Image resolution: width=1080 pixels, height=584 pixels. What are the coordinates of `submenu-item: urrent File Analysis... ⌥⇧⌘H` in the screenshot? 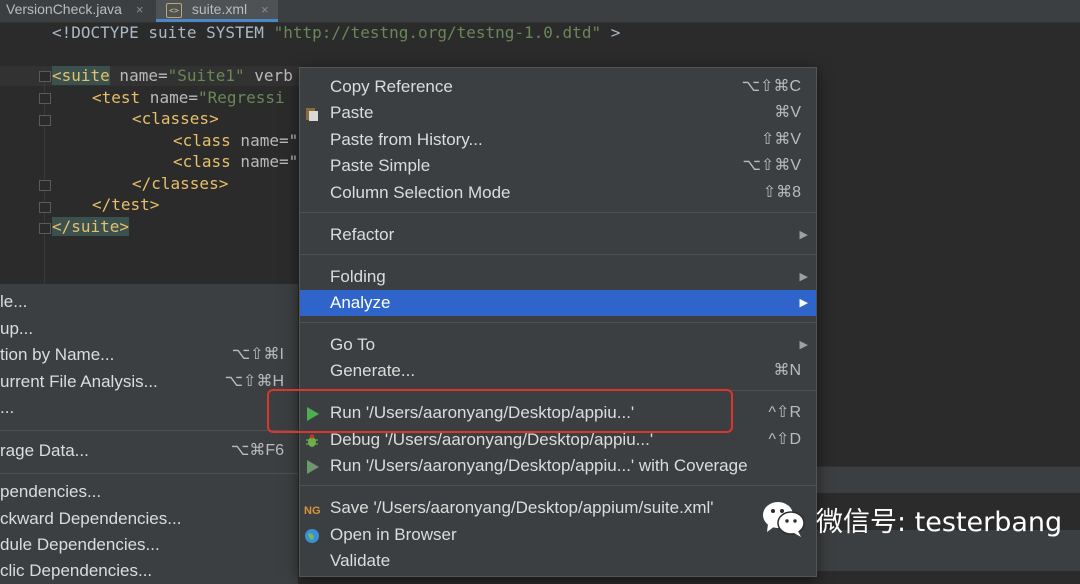 It's located at (149, 382).